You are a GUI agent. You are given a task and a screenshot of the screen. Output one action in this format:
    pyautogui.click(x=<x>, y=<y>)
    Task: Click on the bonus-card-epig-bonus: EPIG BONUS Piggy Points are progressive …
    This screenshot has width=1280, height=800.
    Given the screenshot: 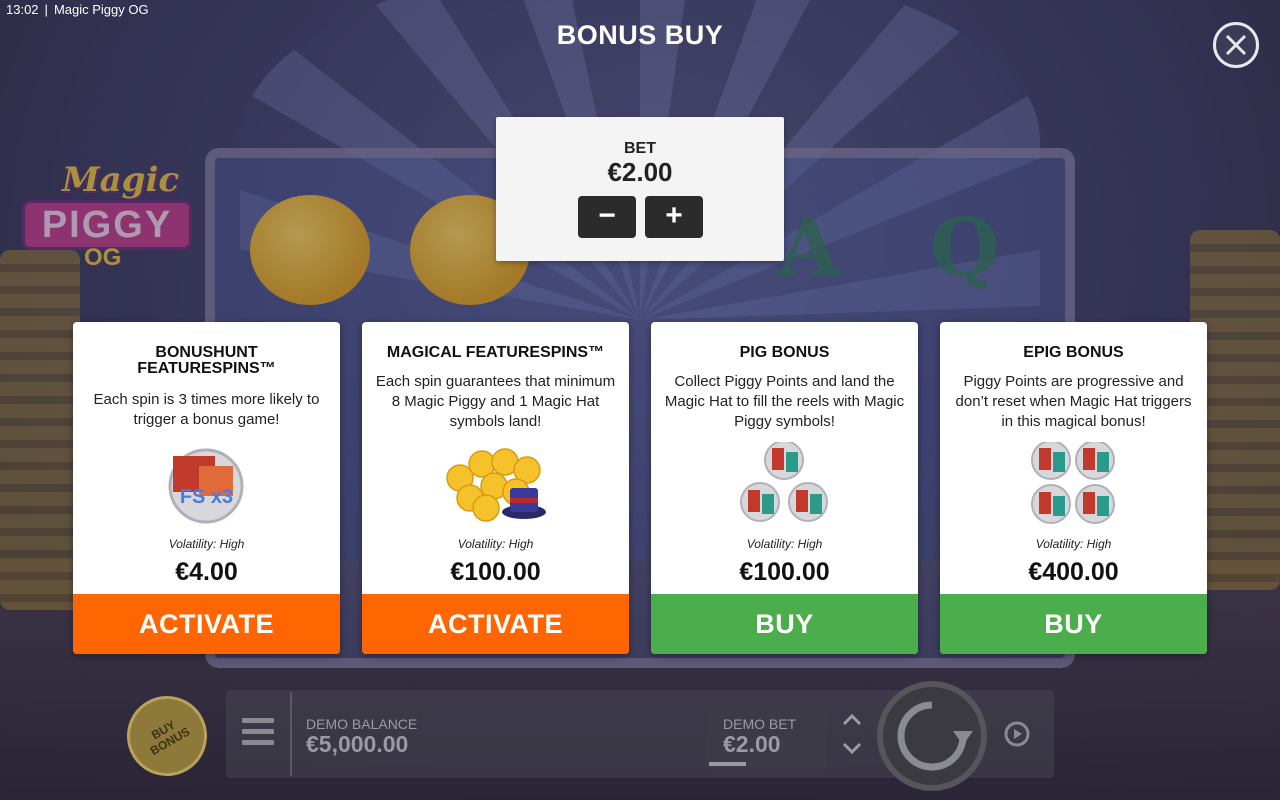 What is the action you would take?
    pyautogui.click(x=1073, y=488)
    